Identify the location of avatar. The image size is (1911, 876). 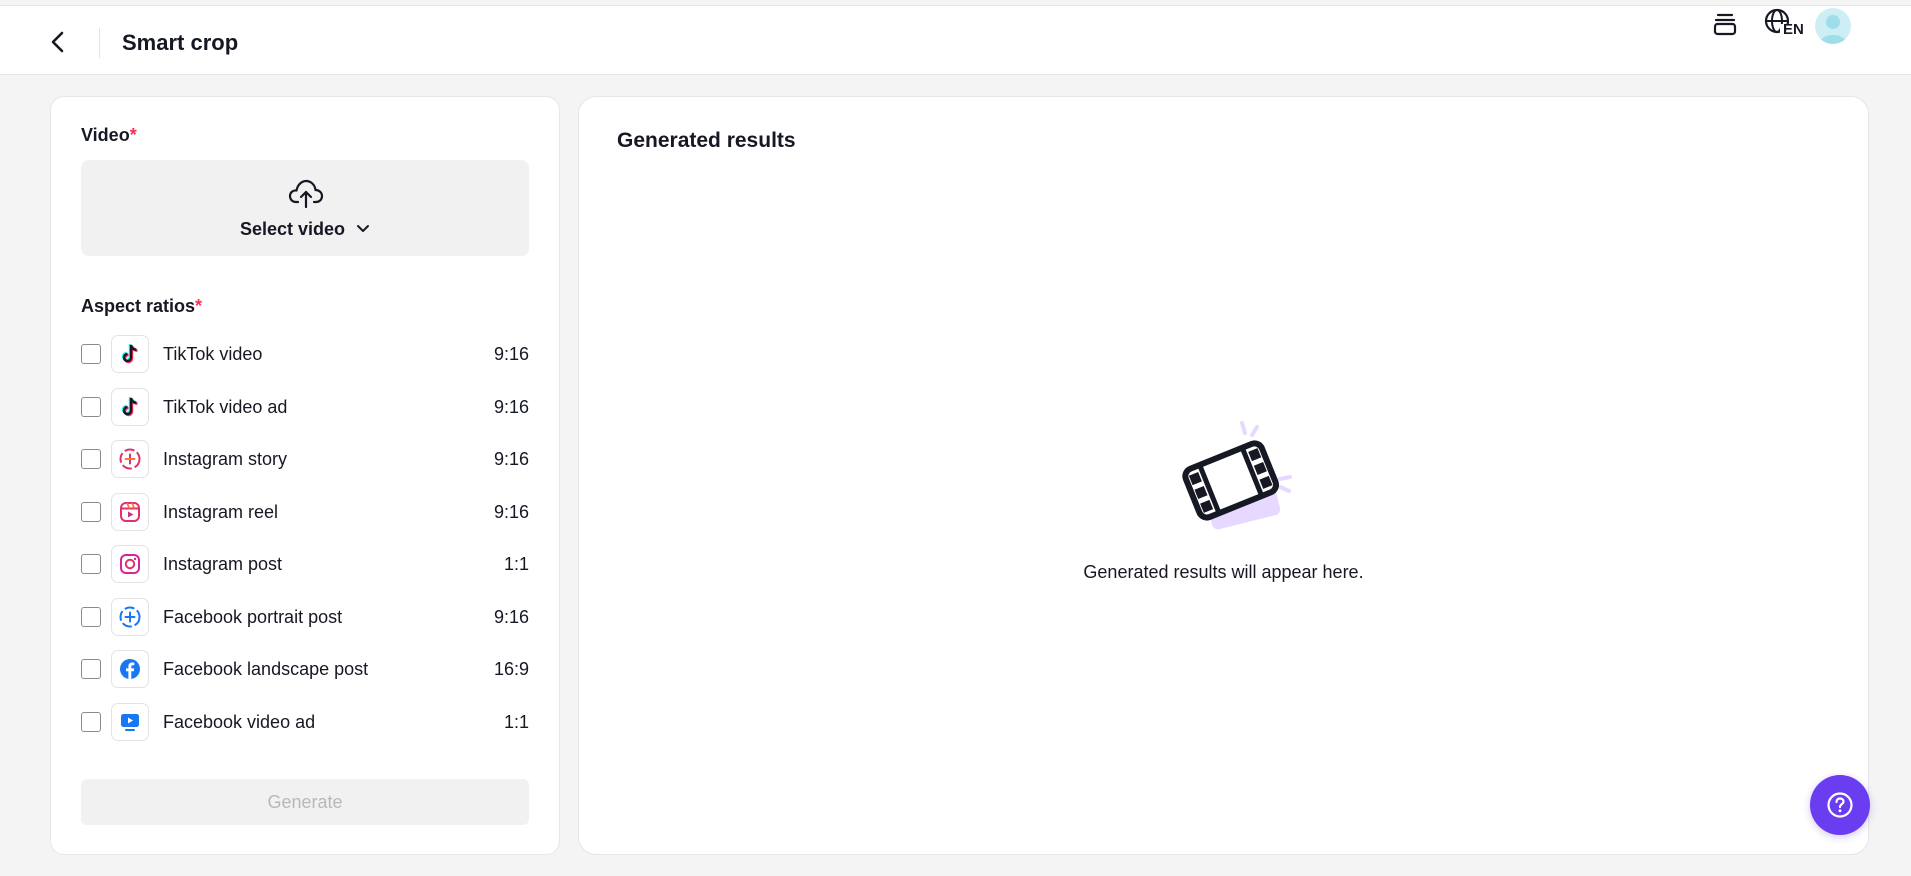
(1833, 26).